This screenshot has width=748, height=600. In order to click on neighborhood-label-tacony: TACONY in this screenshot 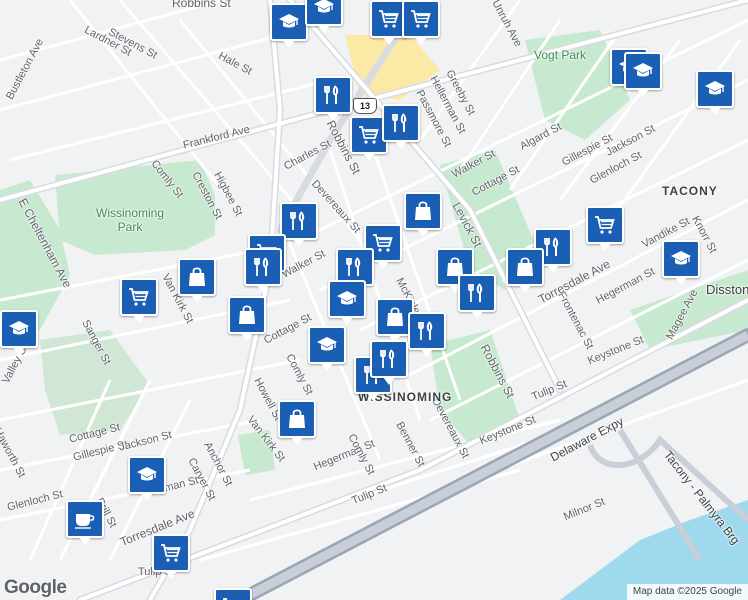, I will do `click(690, 191)`.